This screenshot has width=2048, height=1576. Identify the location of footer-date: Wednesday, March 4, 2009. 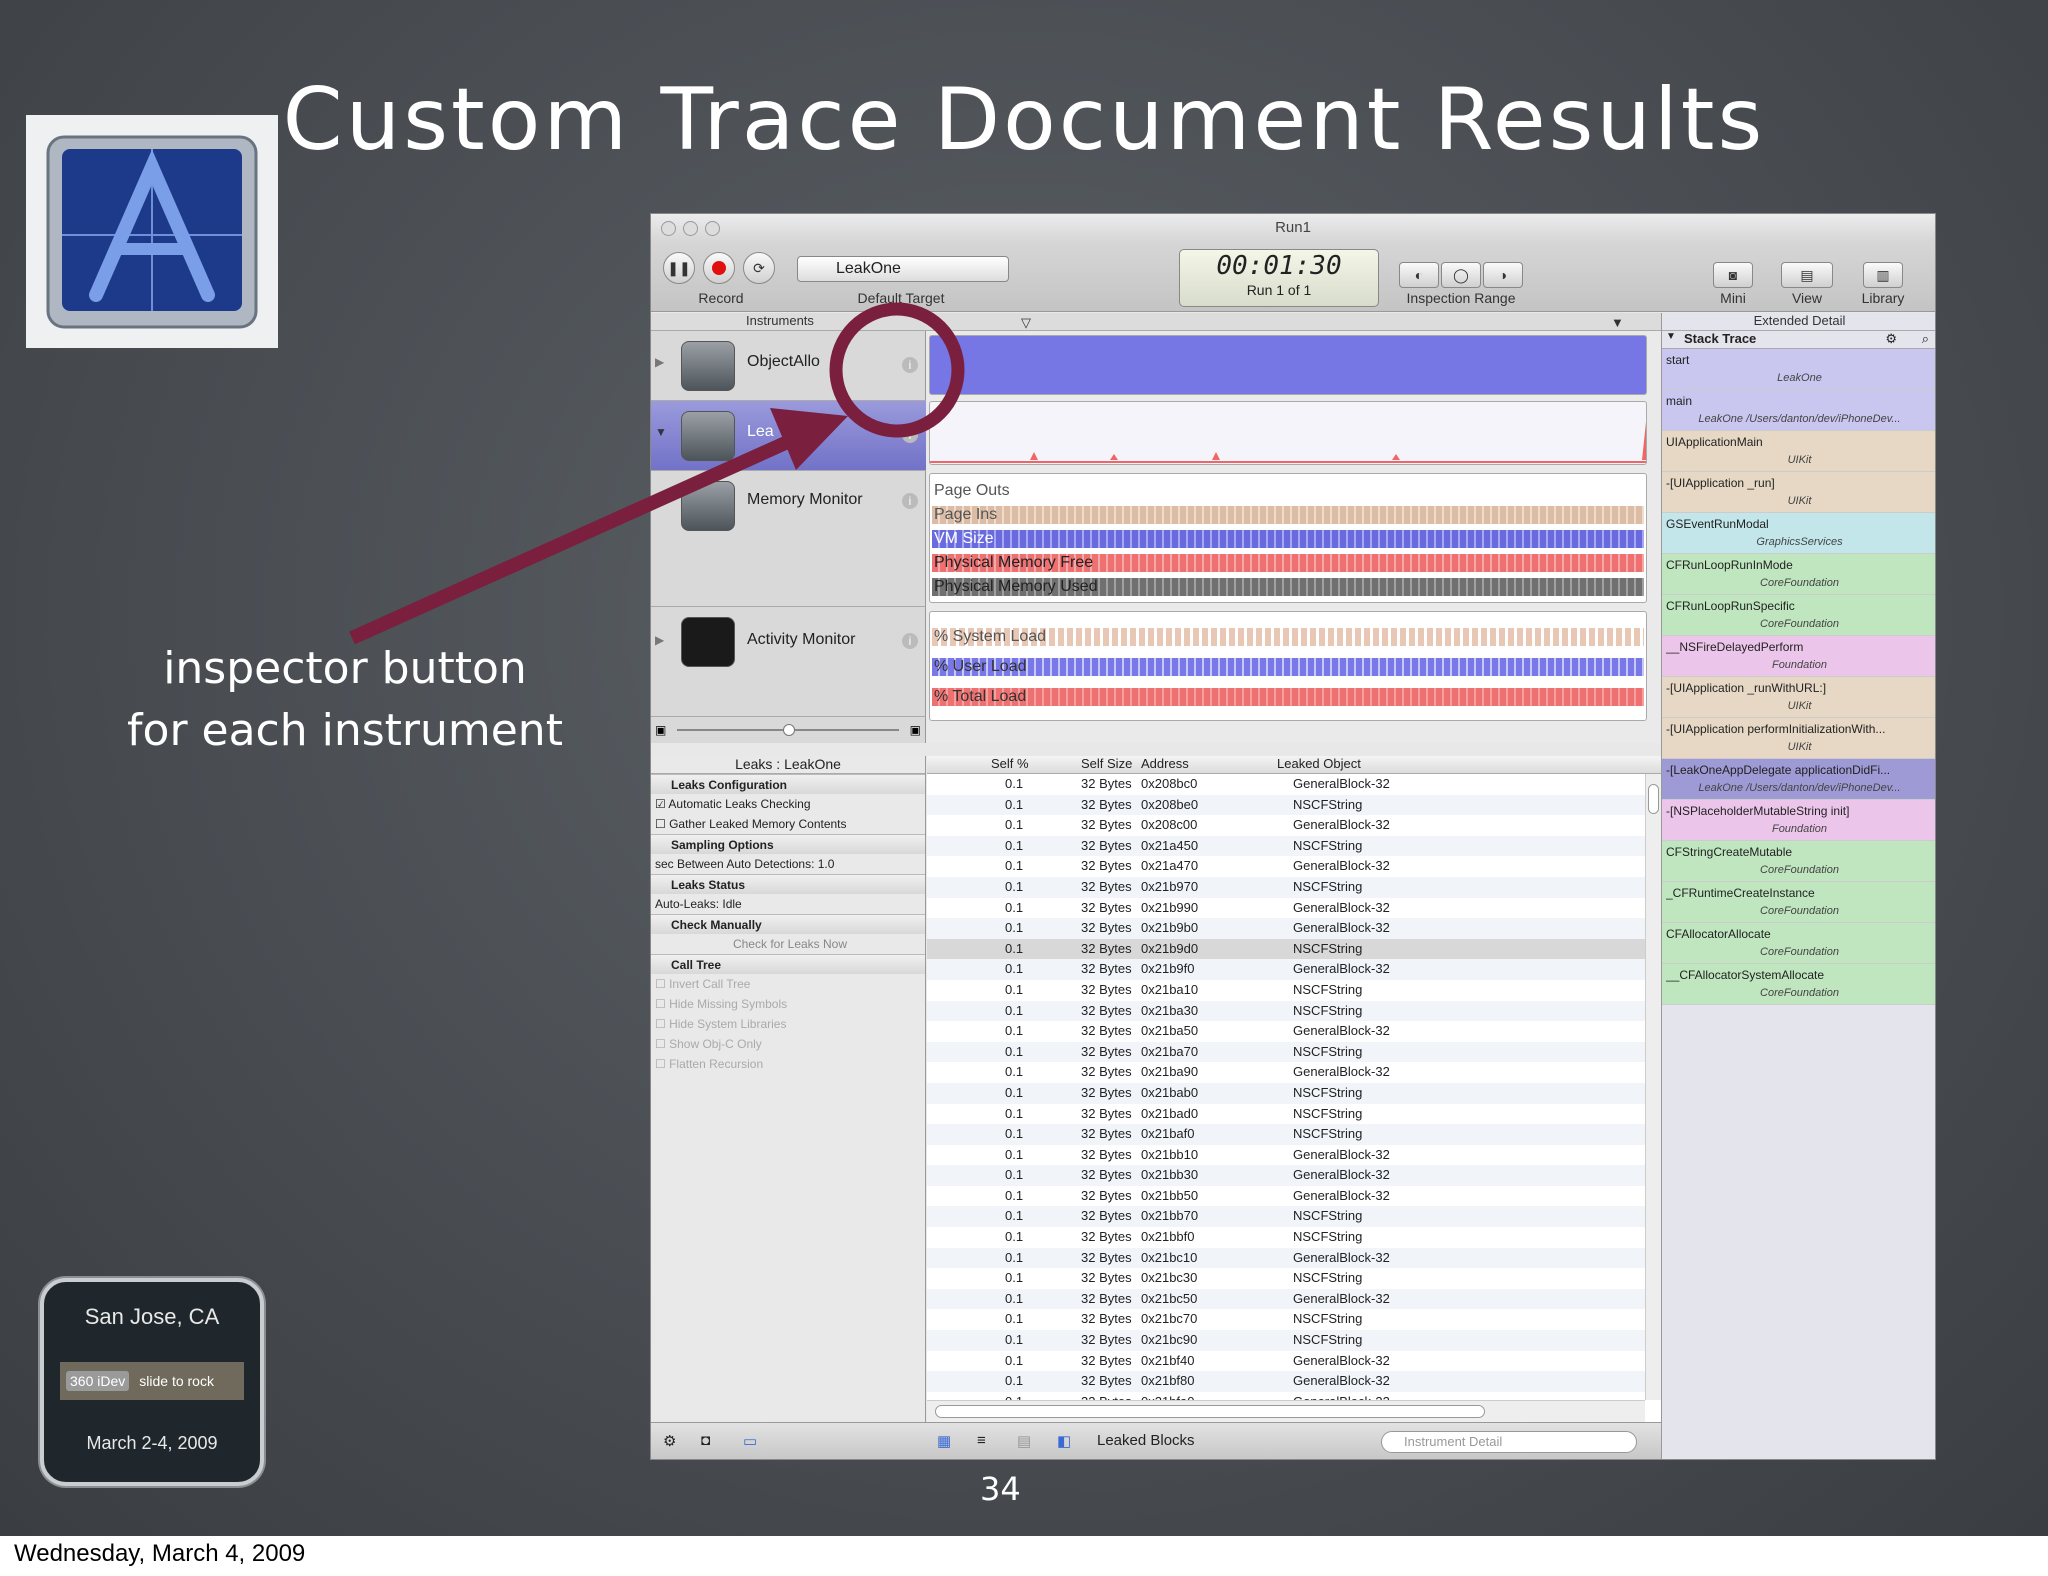
(160, 1553).